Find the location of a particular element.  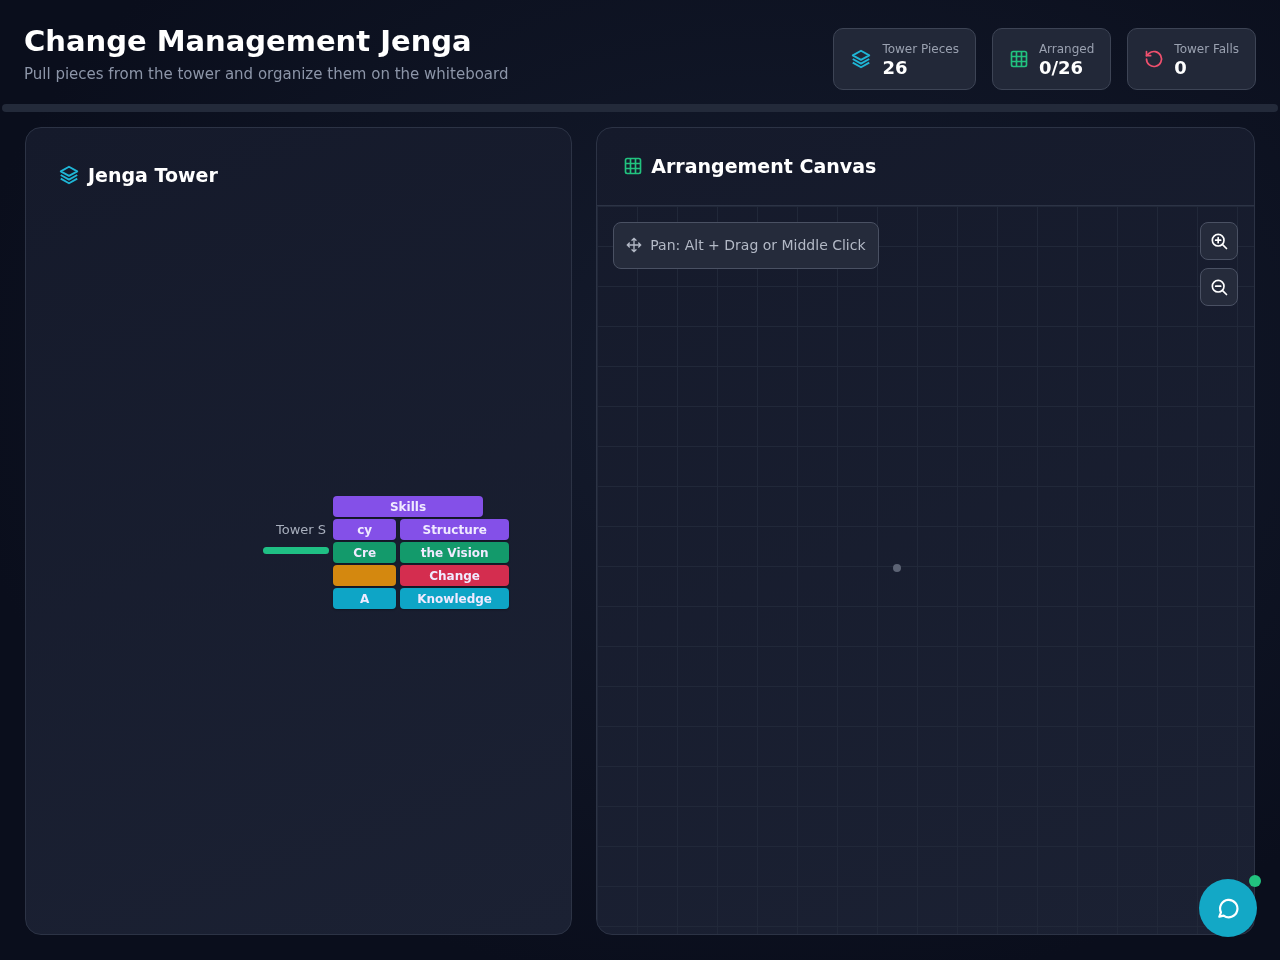

stability-bar is located at coordinates (296, 550).